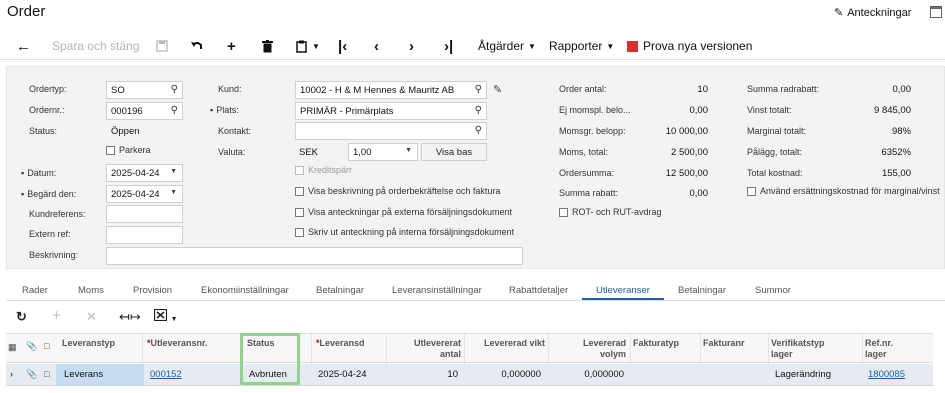  Describe the element at coordinates (506, 374) in the screenshot. I see `cell-vikt: 0,000000` at that location.